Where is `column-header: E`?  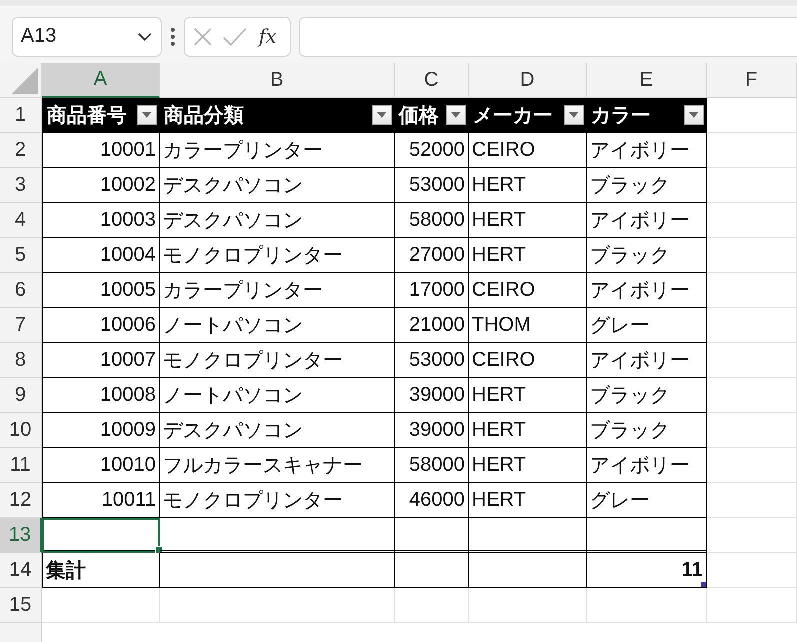
column-header: E is located at coordinates (647, 80).